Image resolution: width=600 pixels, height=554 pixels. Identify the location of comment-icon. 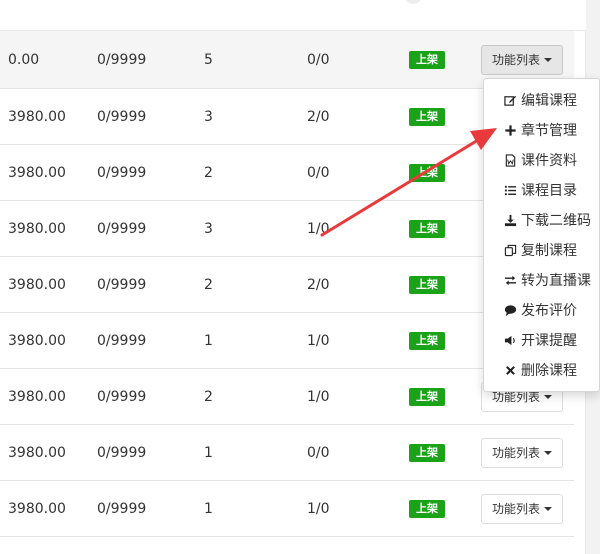
(510, 310).